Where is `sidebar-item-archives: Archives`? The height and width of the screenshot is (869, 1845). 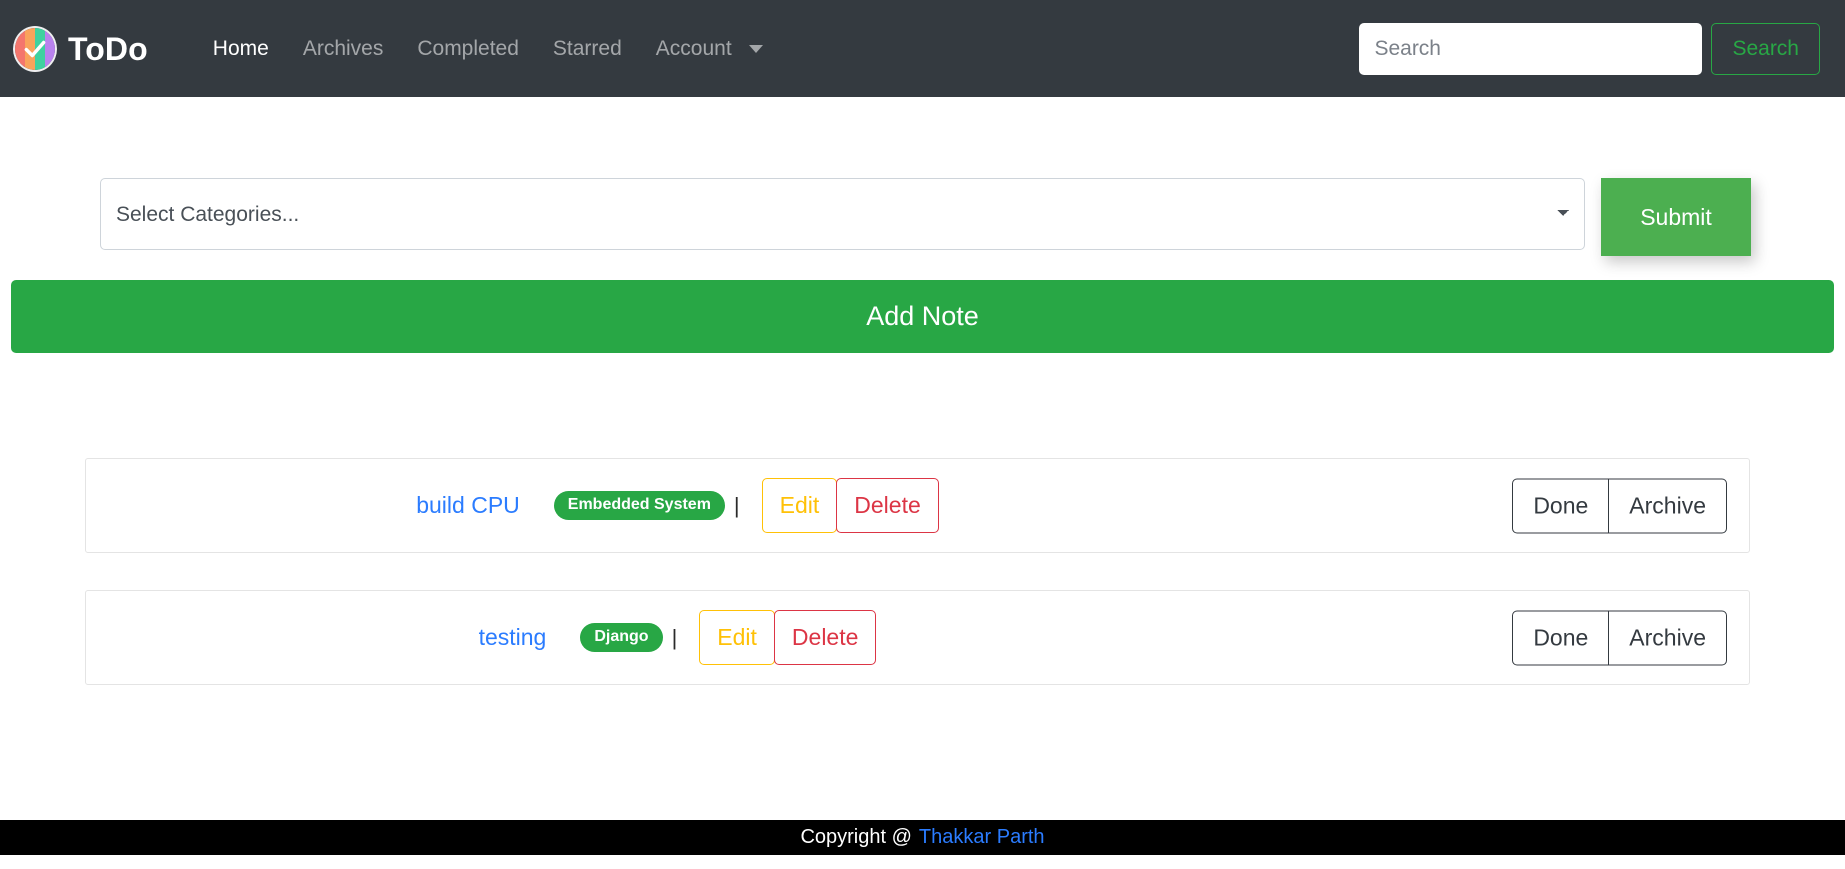 sidebar-item-archives: Archives is located at coordinates (343, 48).